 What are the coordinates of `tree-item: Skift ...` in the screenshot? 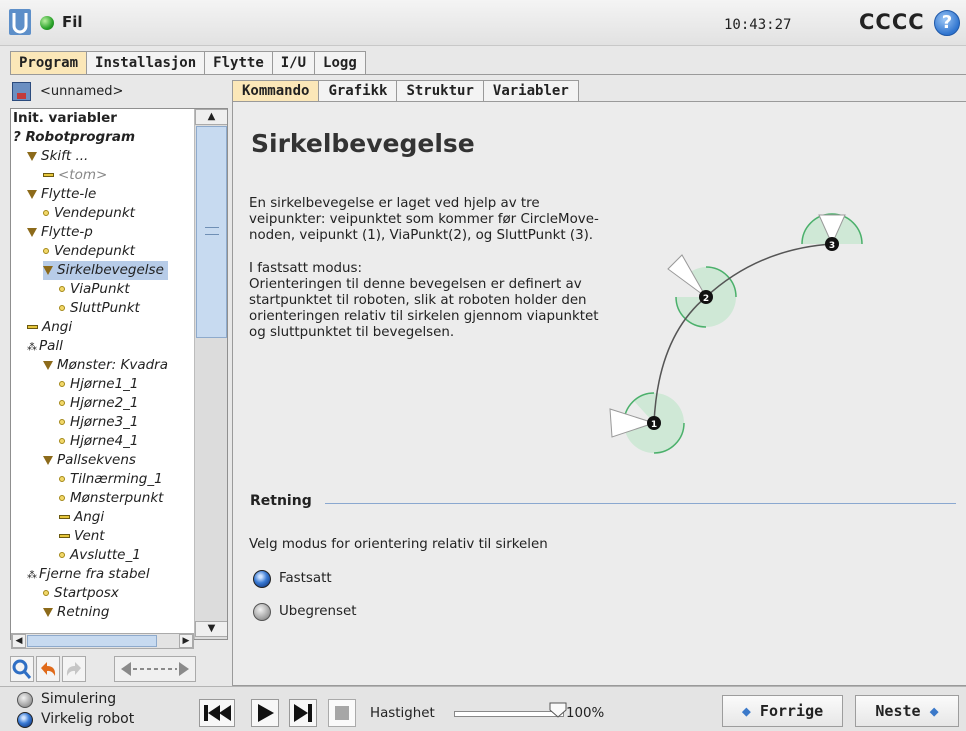 It's located at (57, 156).